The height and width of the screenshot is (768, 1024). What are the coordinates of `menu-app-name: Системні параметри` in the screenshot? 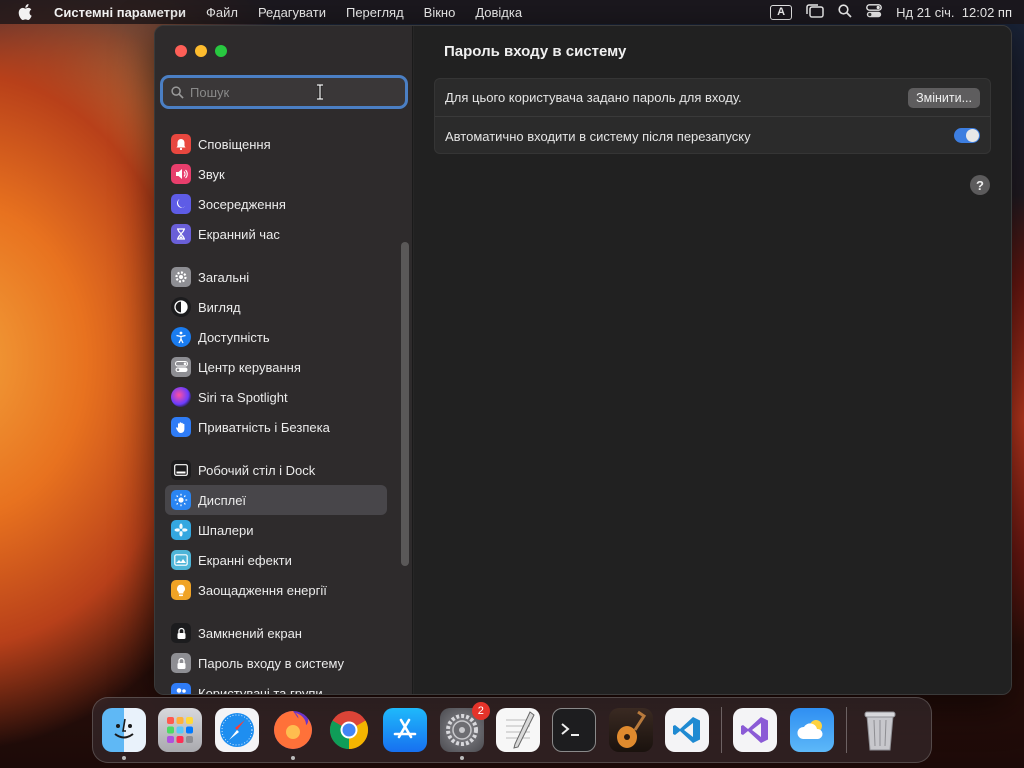 It's located at (120, 12).